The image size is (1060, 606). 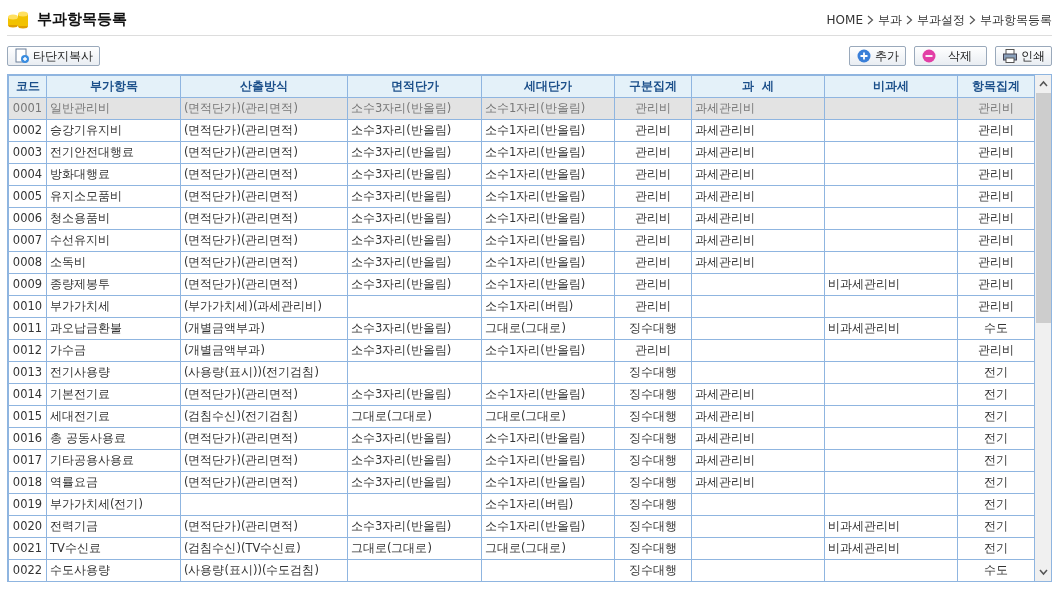 What do you see at coordinates (264, 570) in the screenshot?
I see `table-cell: (사용량(표시))(수도검침)` at bounding box center [264, 570].